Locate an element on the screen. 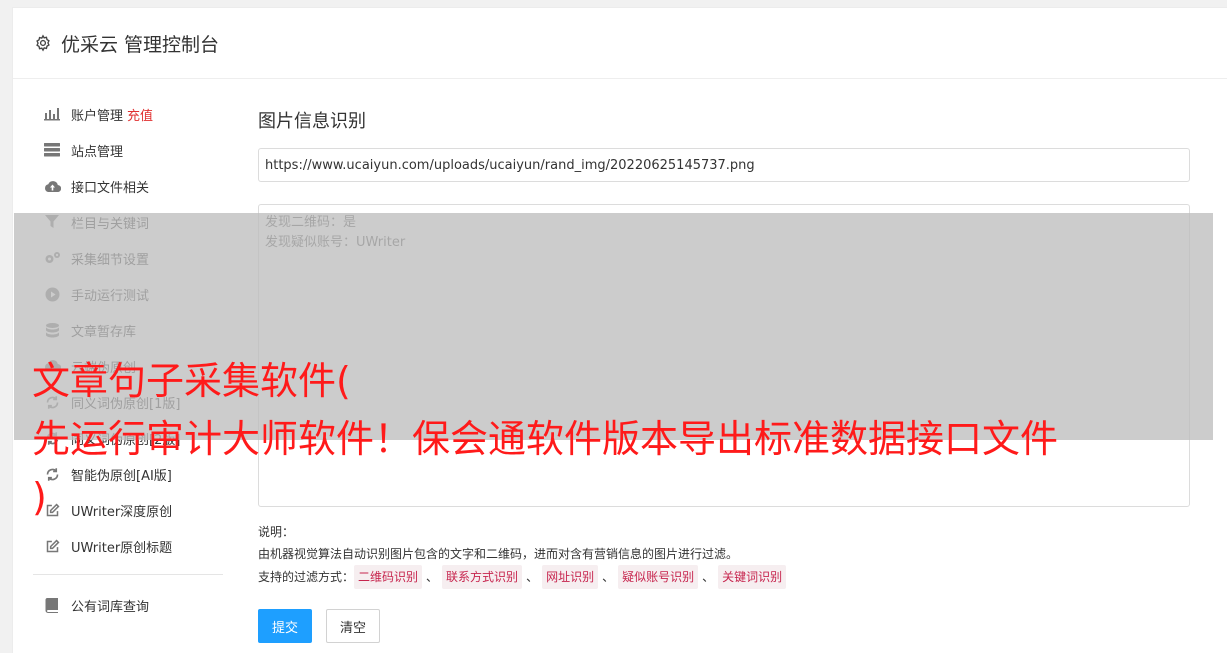  sidebar-item-columns-keywords: 栏目与关键词 is located at coordinates (128, 222).